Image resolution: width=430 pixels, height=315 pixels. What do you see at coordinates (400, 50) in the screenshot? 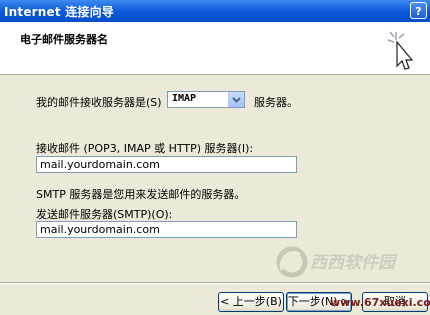
I see `connection-wizard-icon` at bounding box center [400, 50].